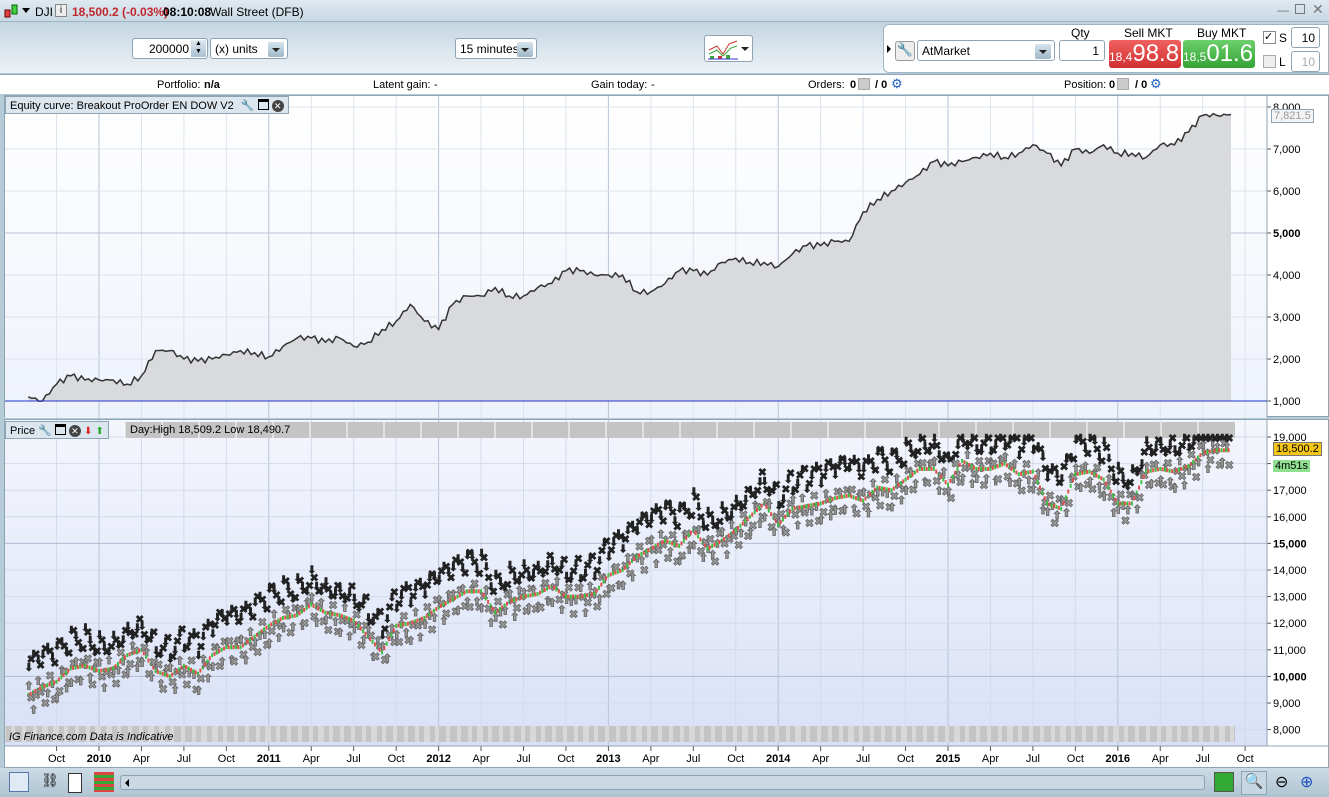 The image size is (1329, 797). I want to click on y-tick-label: 17,000, so click(1290, 491).